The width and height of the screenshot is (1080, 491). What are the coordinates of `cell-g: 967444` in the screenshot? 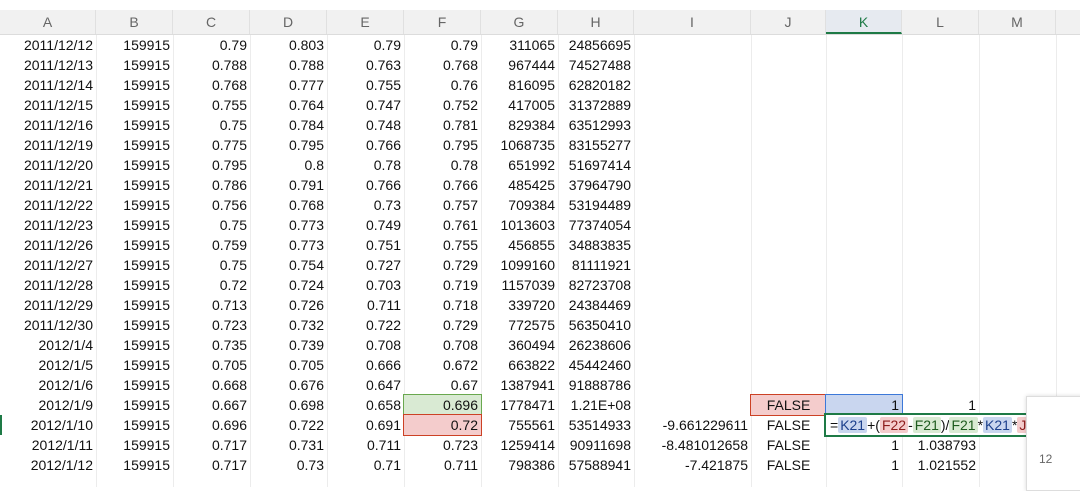 It's located at (519, 65).